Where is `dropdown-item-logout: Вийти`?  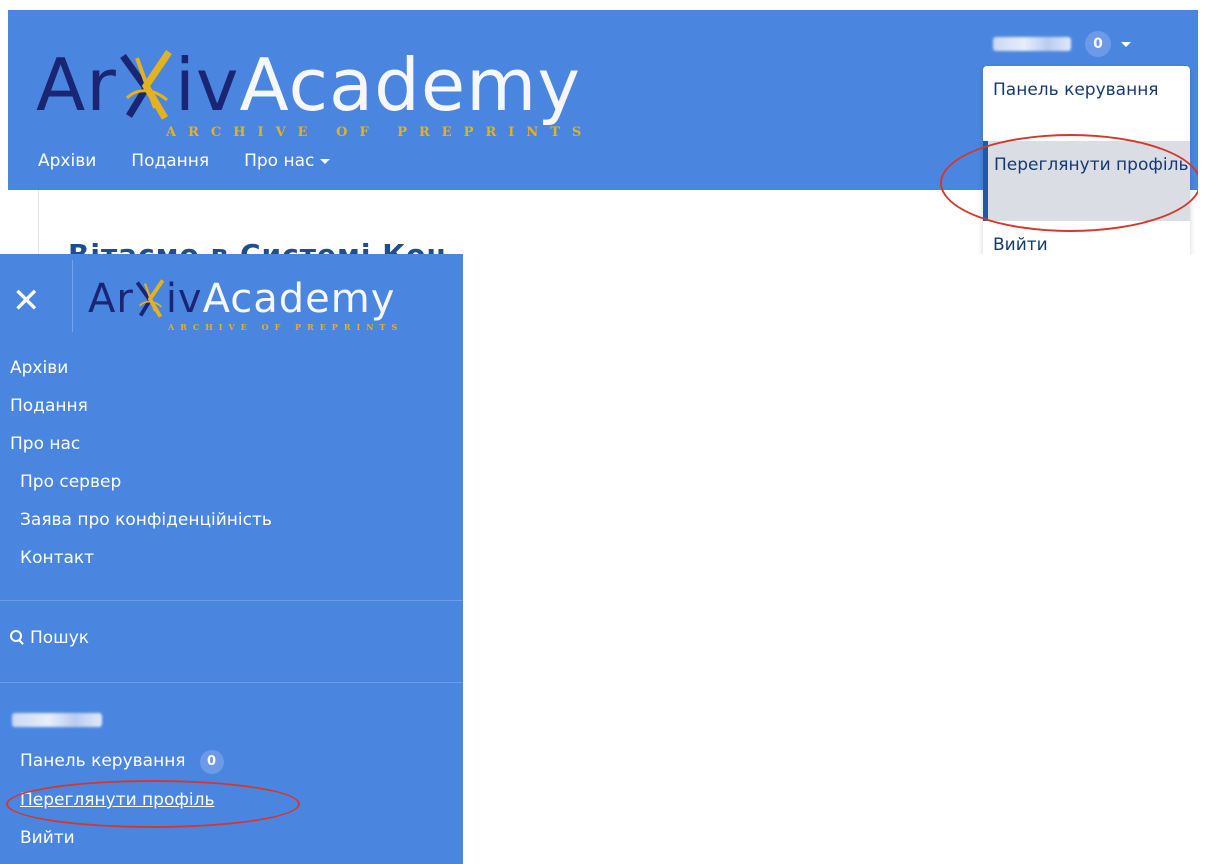
dropdown-item-logout: Вийти is located at coordinates (1086, 242).